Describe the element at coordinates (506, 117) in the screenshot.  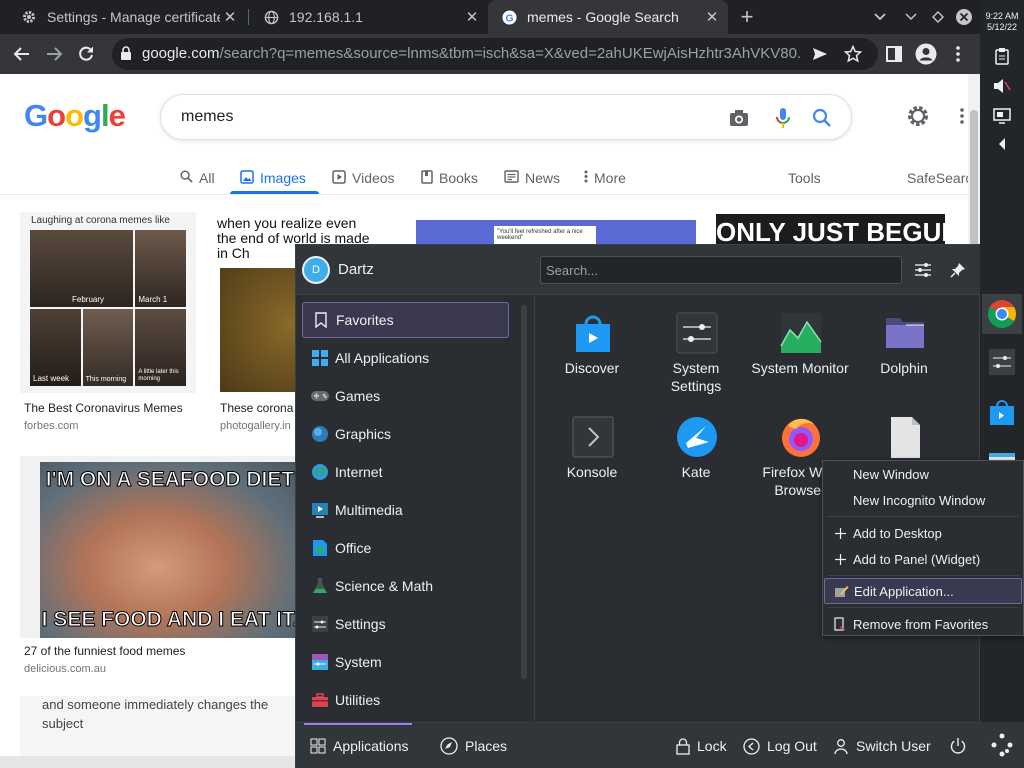
I see `google-search-box: memes` at that location.